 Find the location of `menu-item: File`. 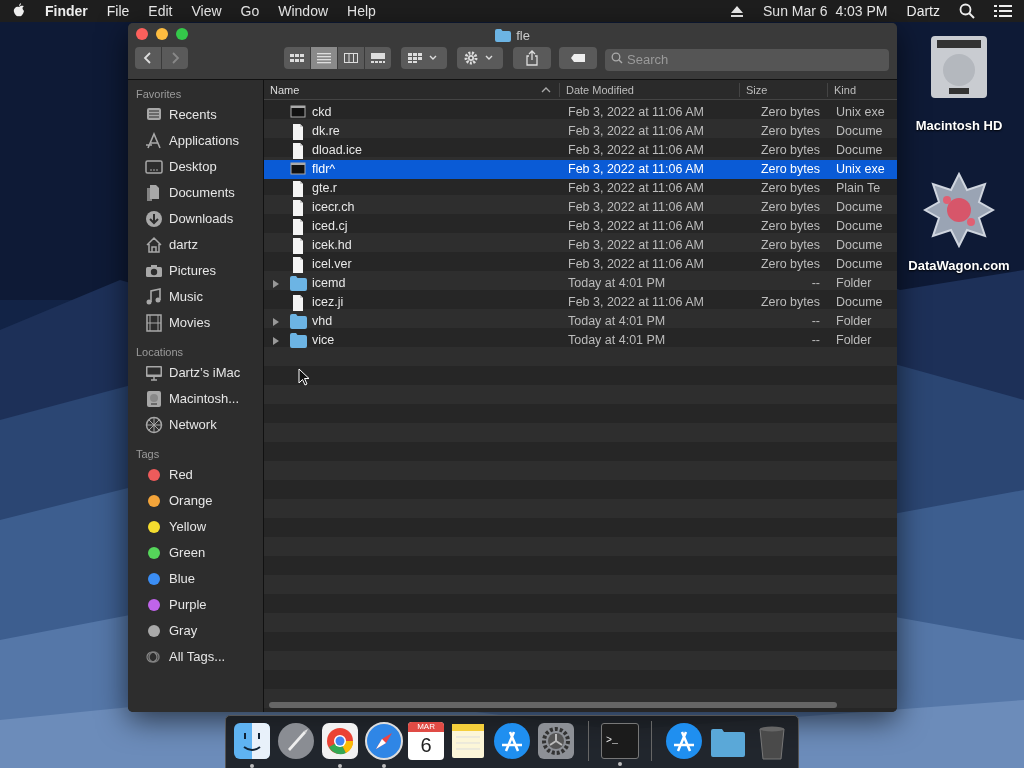

menu-item: File is located at coordinates (118, 11).